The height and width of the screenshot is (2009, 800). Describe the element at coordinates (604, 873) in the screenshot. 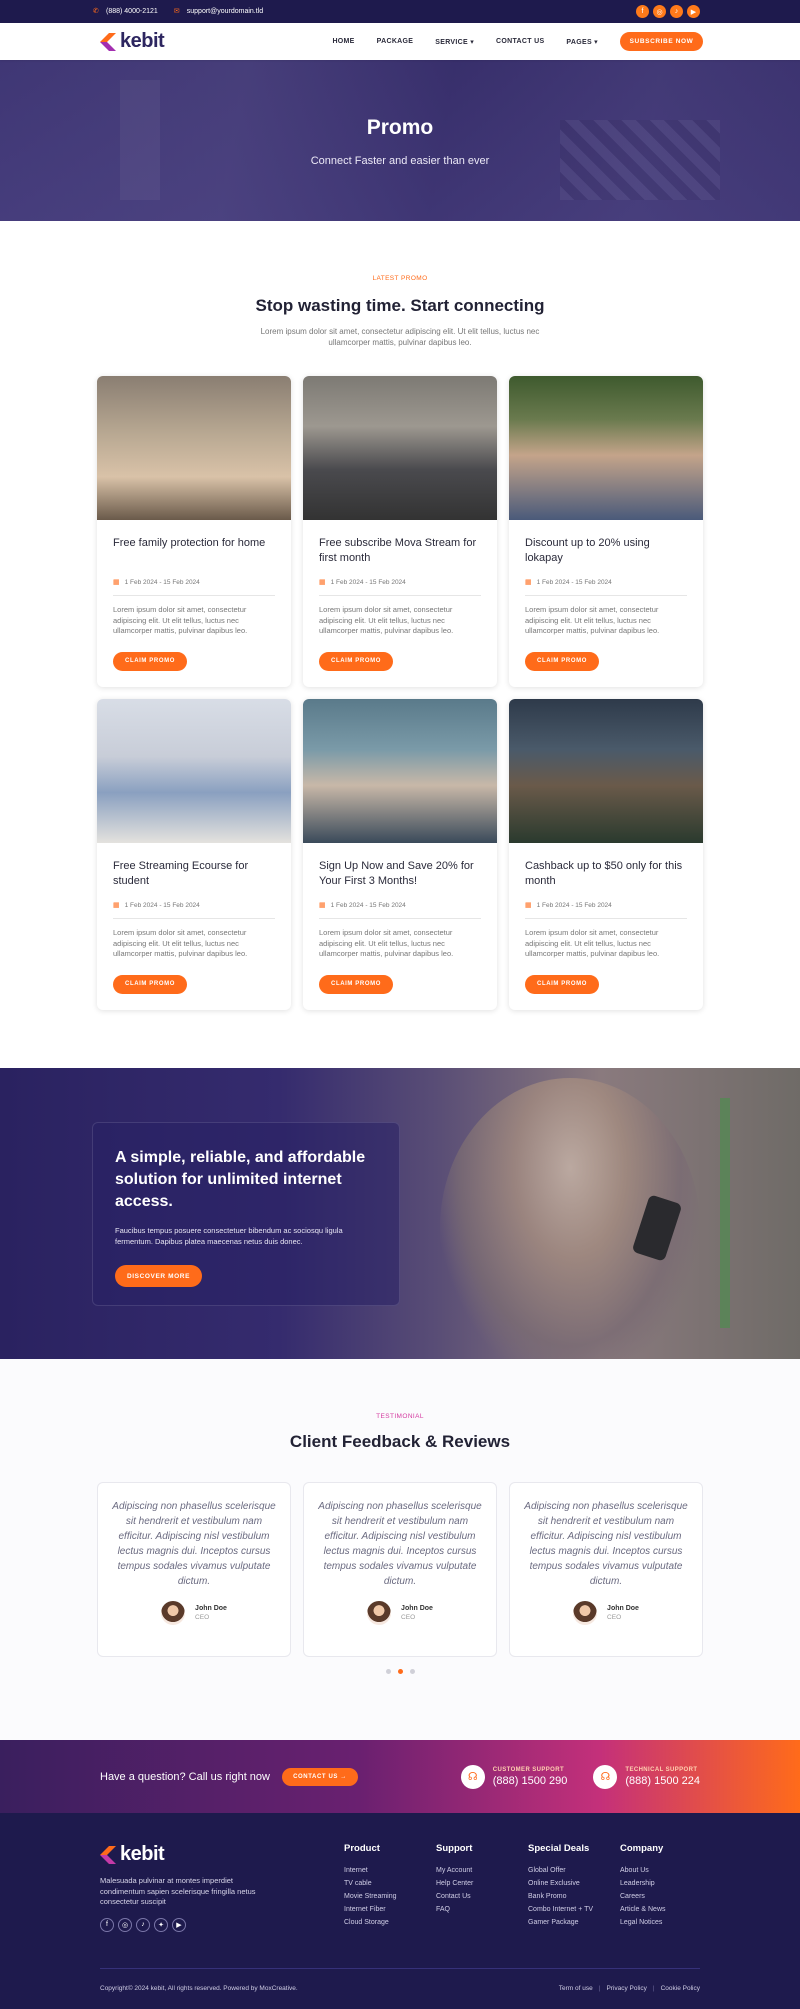

I see `promo-card-title: Cashback up to $50 only for this month` at that location.